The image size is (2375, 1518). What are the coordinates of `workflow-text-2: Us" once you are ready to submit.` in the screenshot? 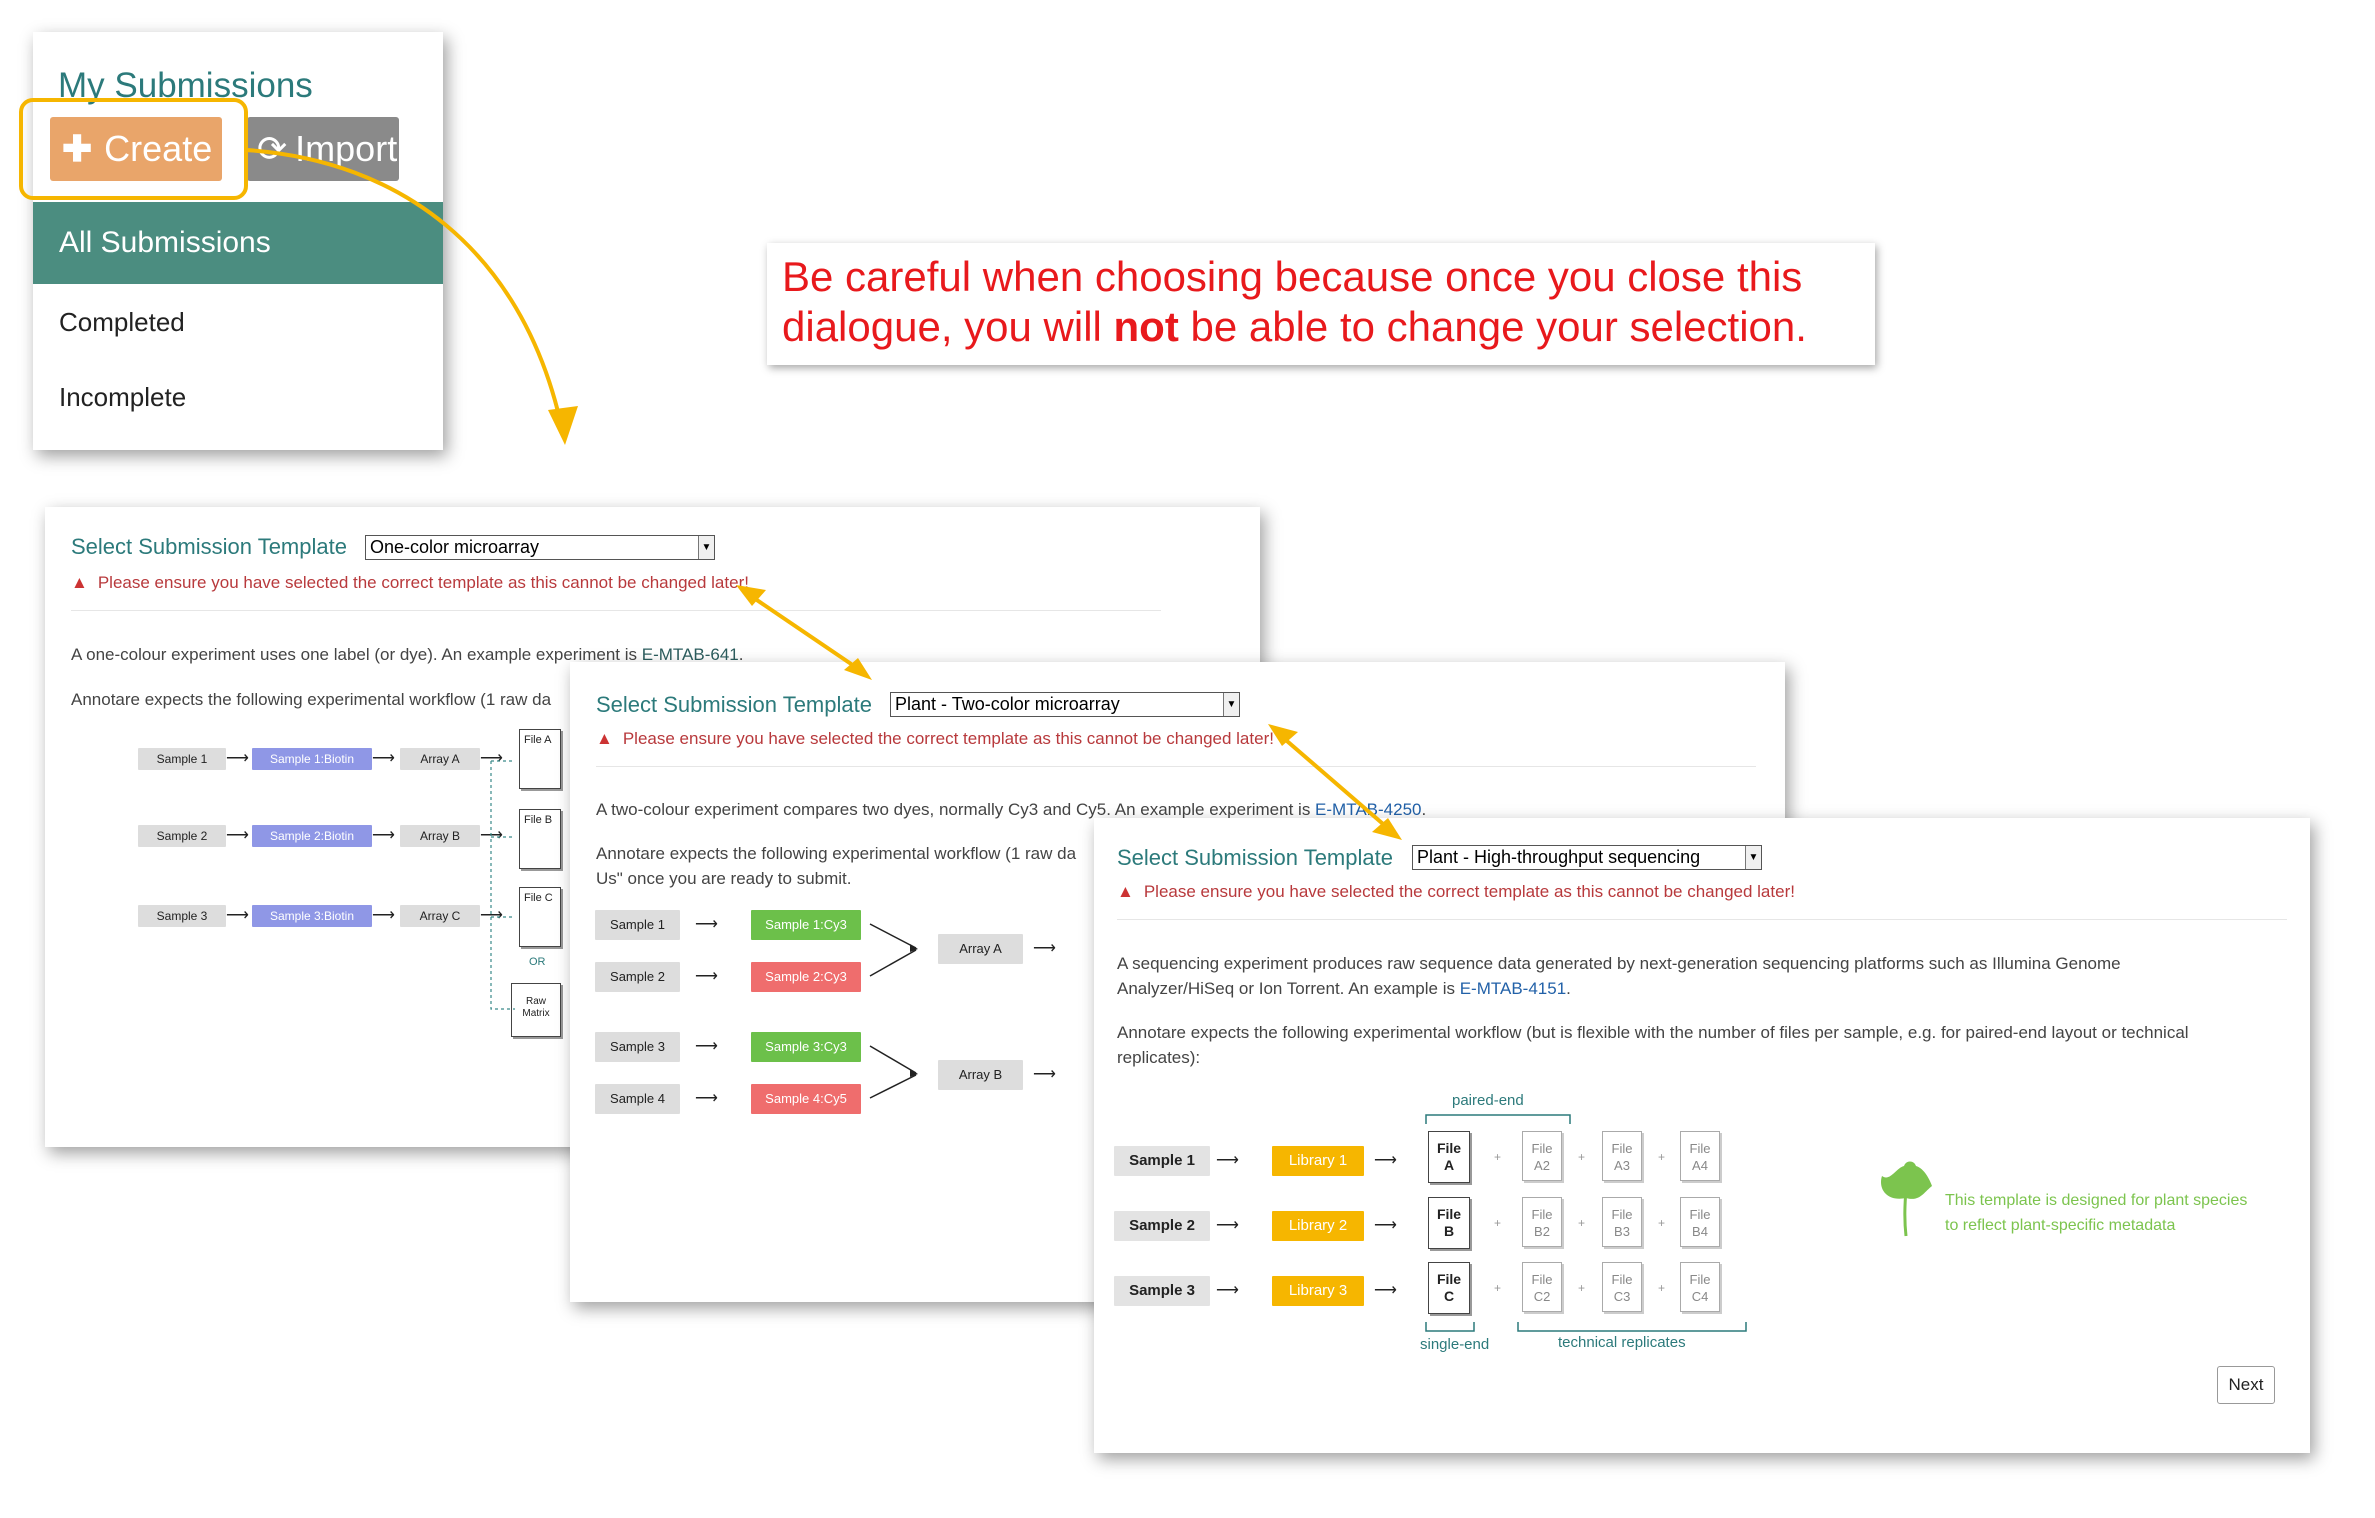 It's located at (724, 878).